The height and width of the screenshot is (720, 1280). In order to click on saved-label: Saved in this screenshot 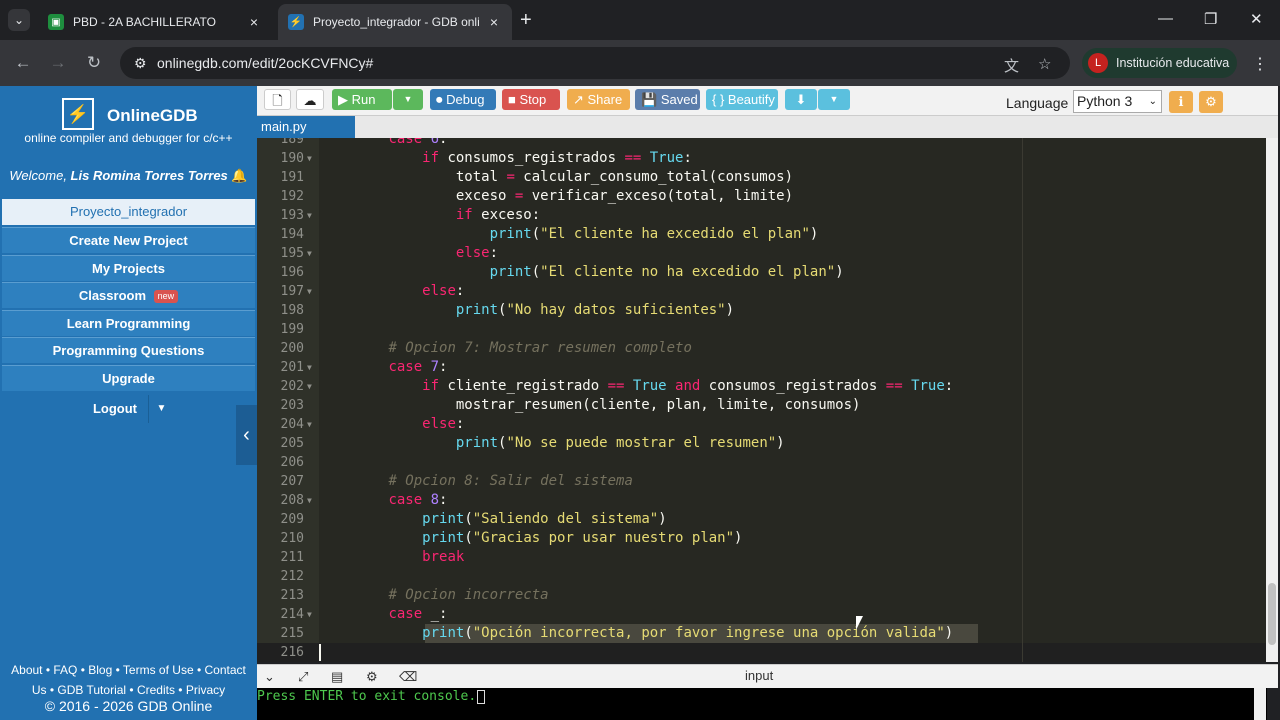, I will do `click(679, 99)`.